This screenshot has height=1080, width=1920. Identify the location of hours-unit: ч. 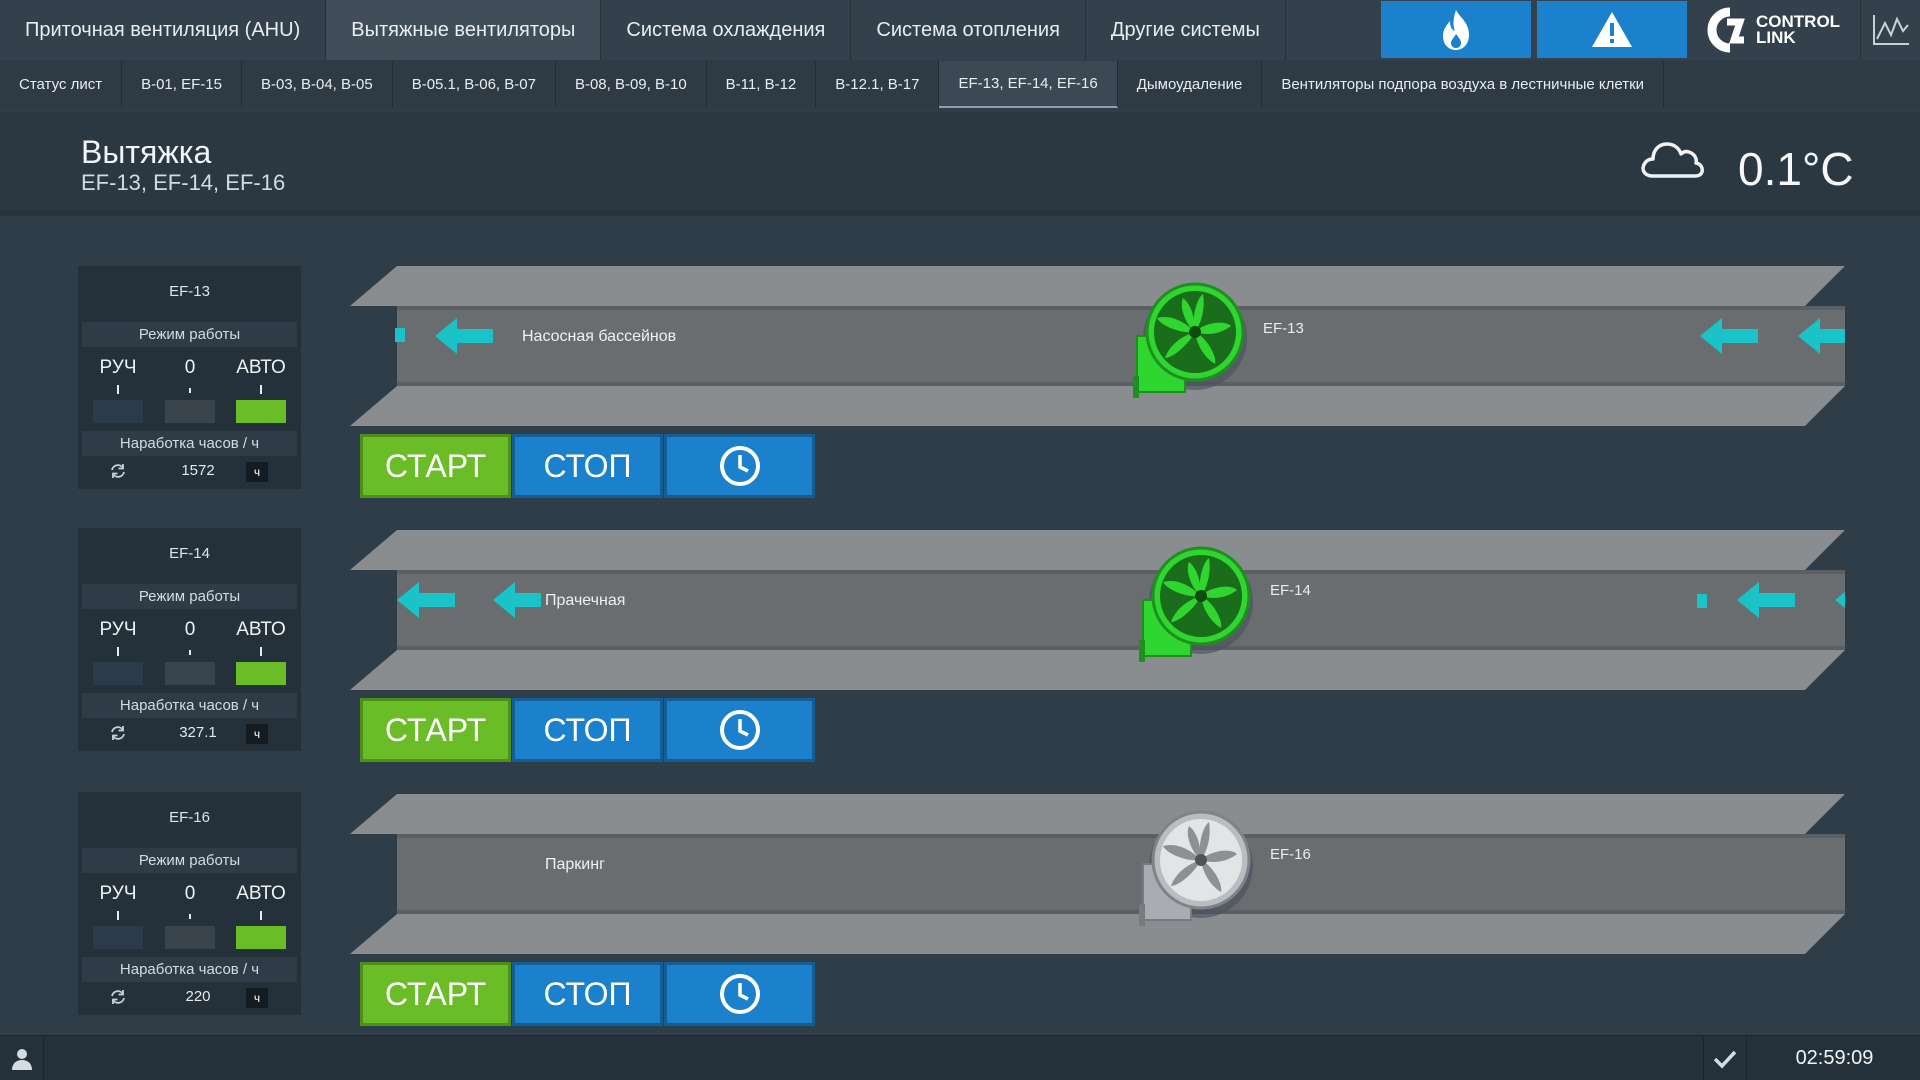
(257, 734).